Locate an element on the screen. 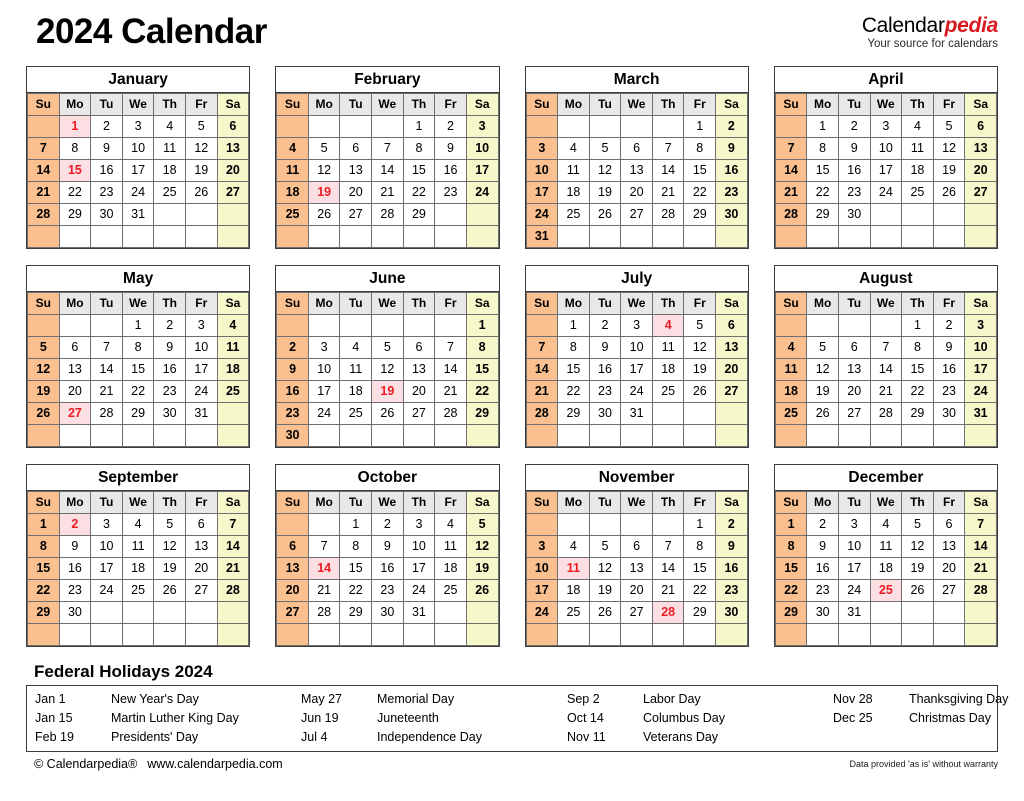  website-link: www.calendarpedia.com is located at coordinates (215, 764).